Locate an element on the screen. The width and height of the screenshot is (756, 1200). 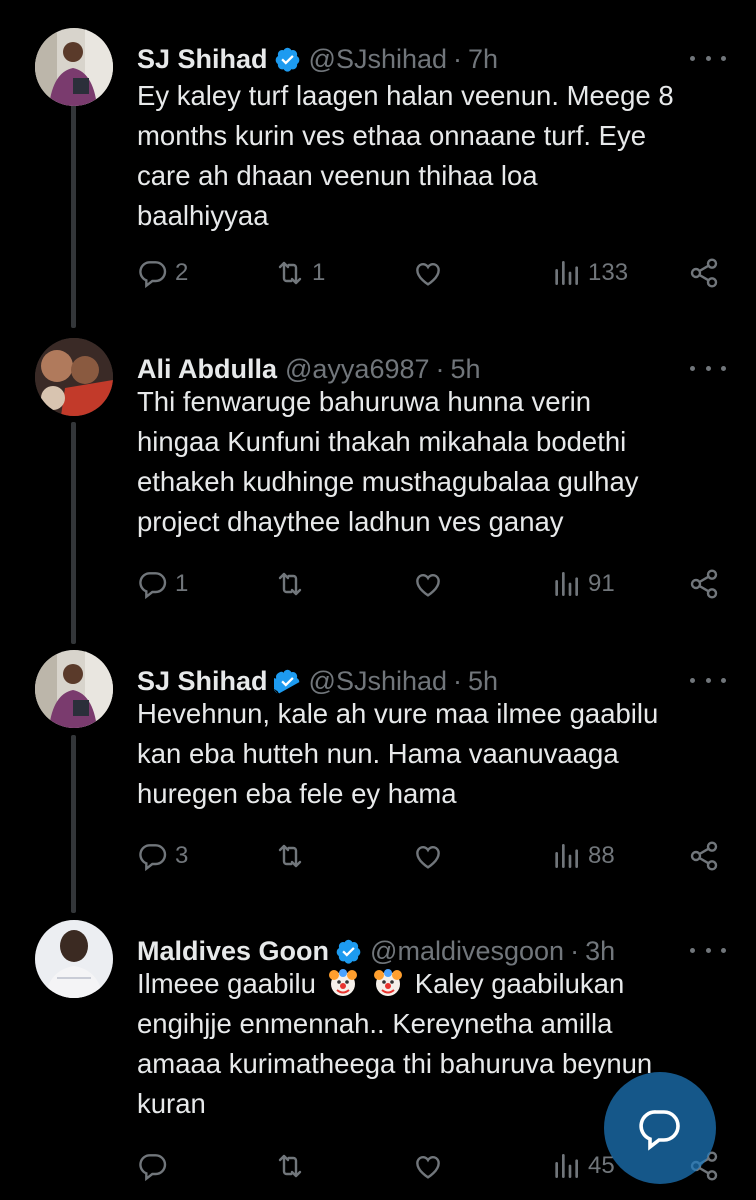
text-segment: Ilmeee gaabilu is located at coordinates (226, 983).